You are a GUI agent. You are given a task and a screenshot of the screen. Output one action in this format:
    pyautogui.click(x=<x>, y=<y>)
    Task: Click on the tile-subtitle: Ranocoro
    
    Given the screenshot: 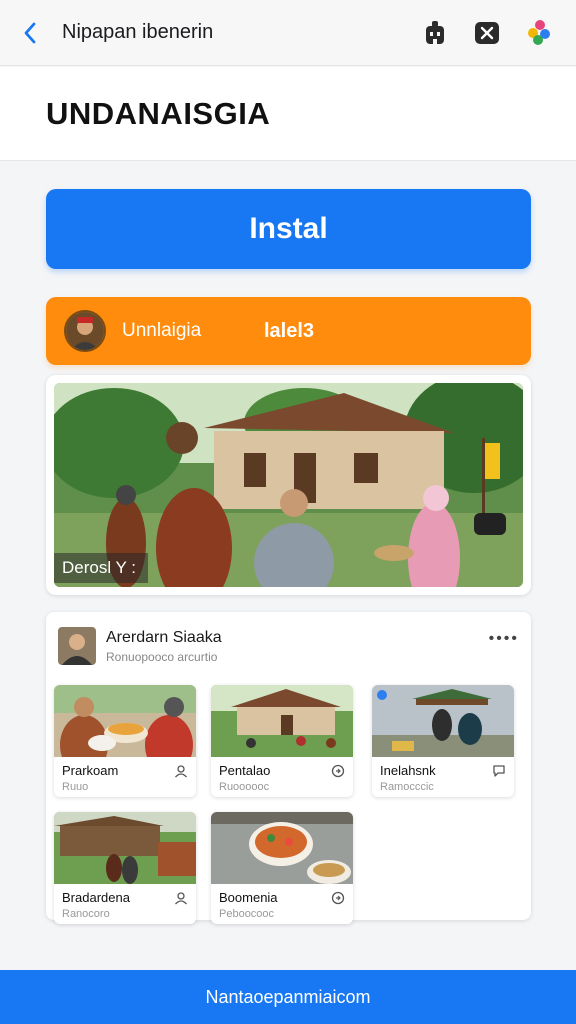 What is the action you would take?
    pyautogui.click(x=86, y=914)
    